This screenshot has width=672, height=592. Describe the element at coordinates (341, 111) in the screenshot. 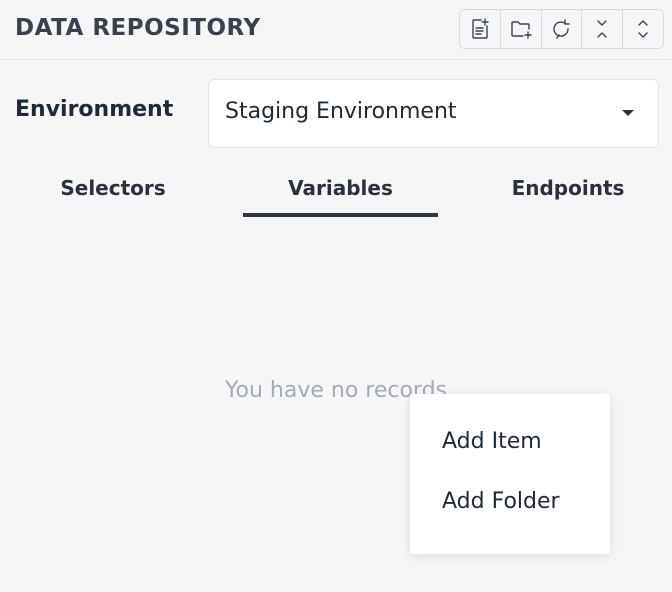

I see `environment-selected-value: Staging Environment` at that location.